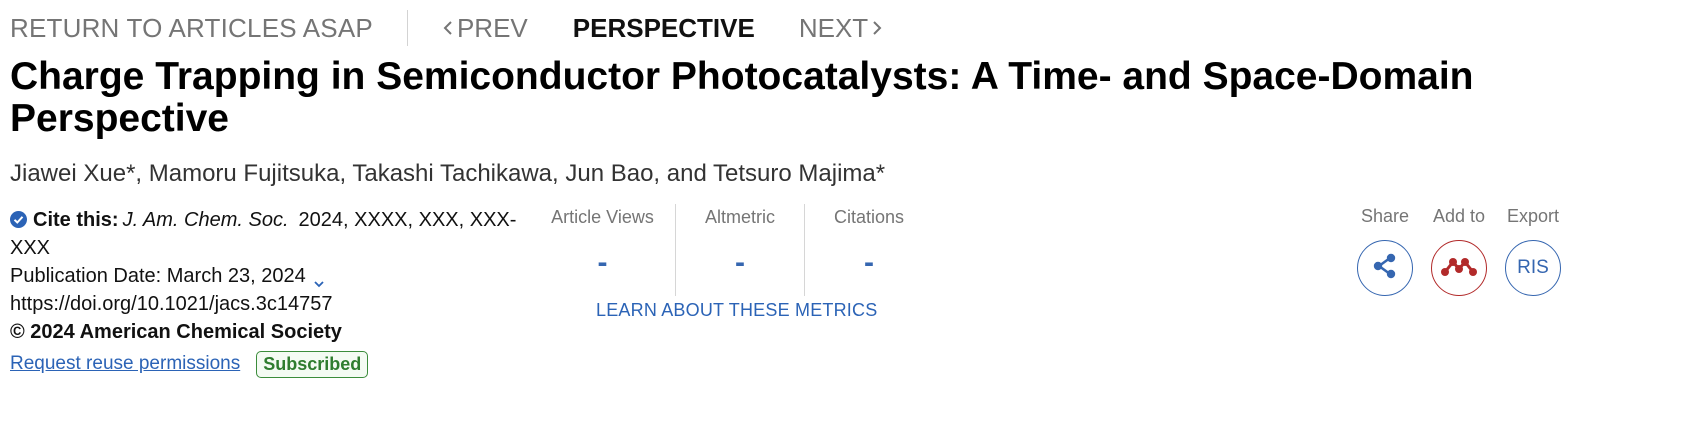 Image resolution: width=1685 pixels, height=422 pixels. What do you see at coordinates (260, 304) in the screenshot?
I see `doi-link: https://doi.org/10.1021/jacs.3c14757` at bounding box center [260, 304].